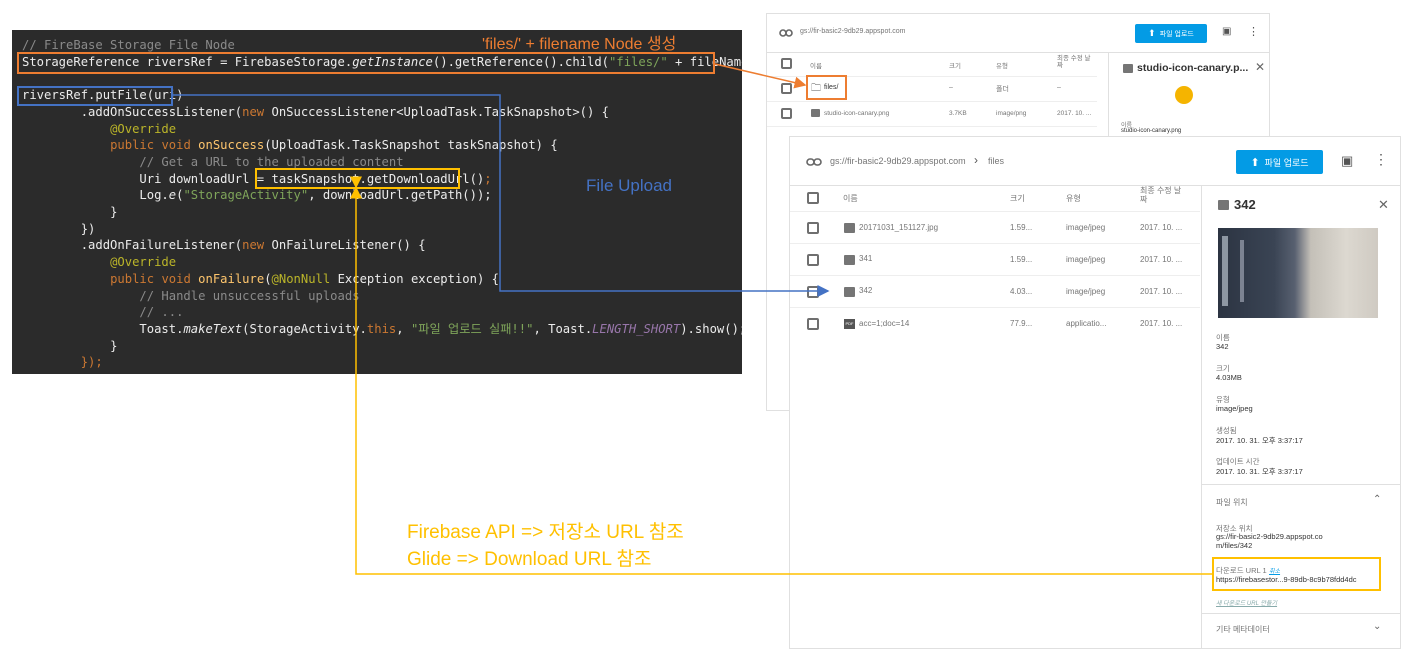 This screenshot has height=661, width=1410. I want to click on breadcrumb-folder: files, so click(996, 161).